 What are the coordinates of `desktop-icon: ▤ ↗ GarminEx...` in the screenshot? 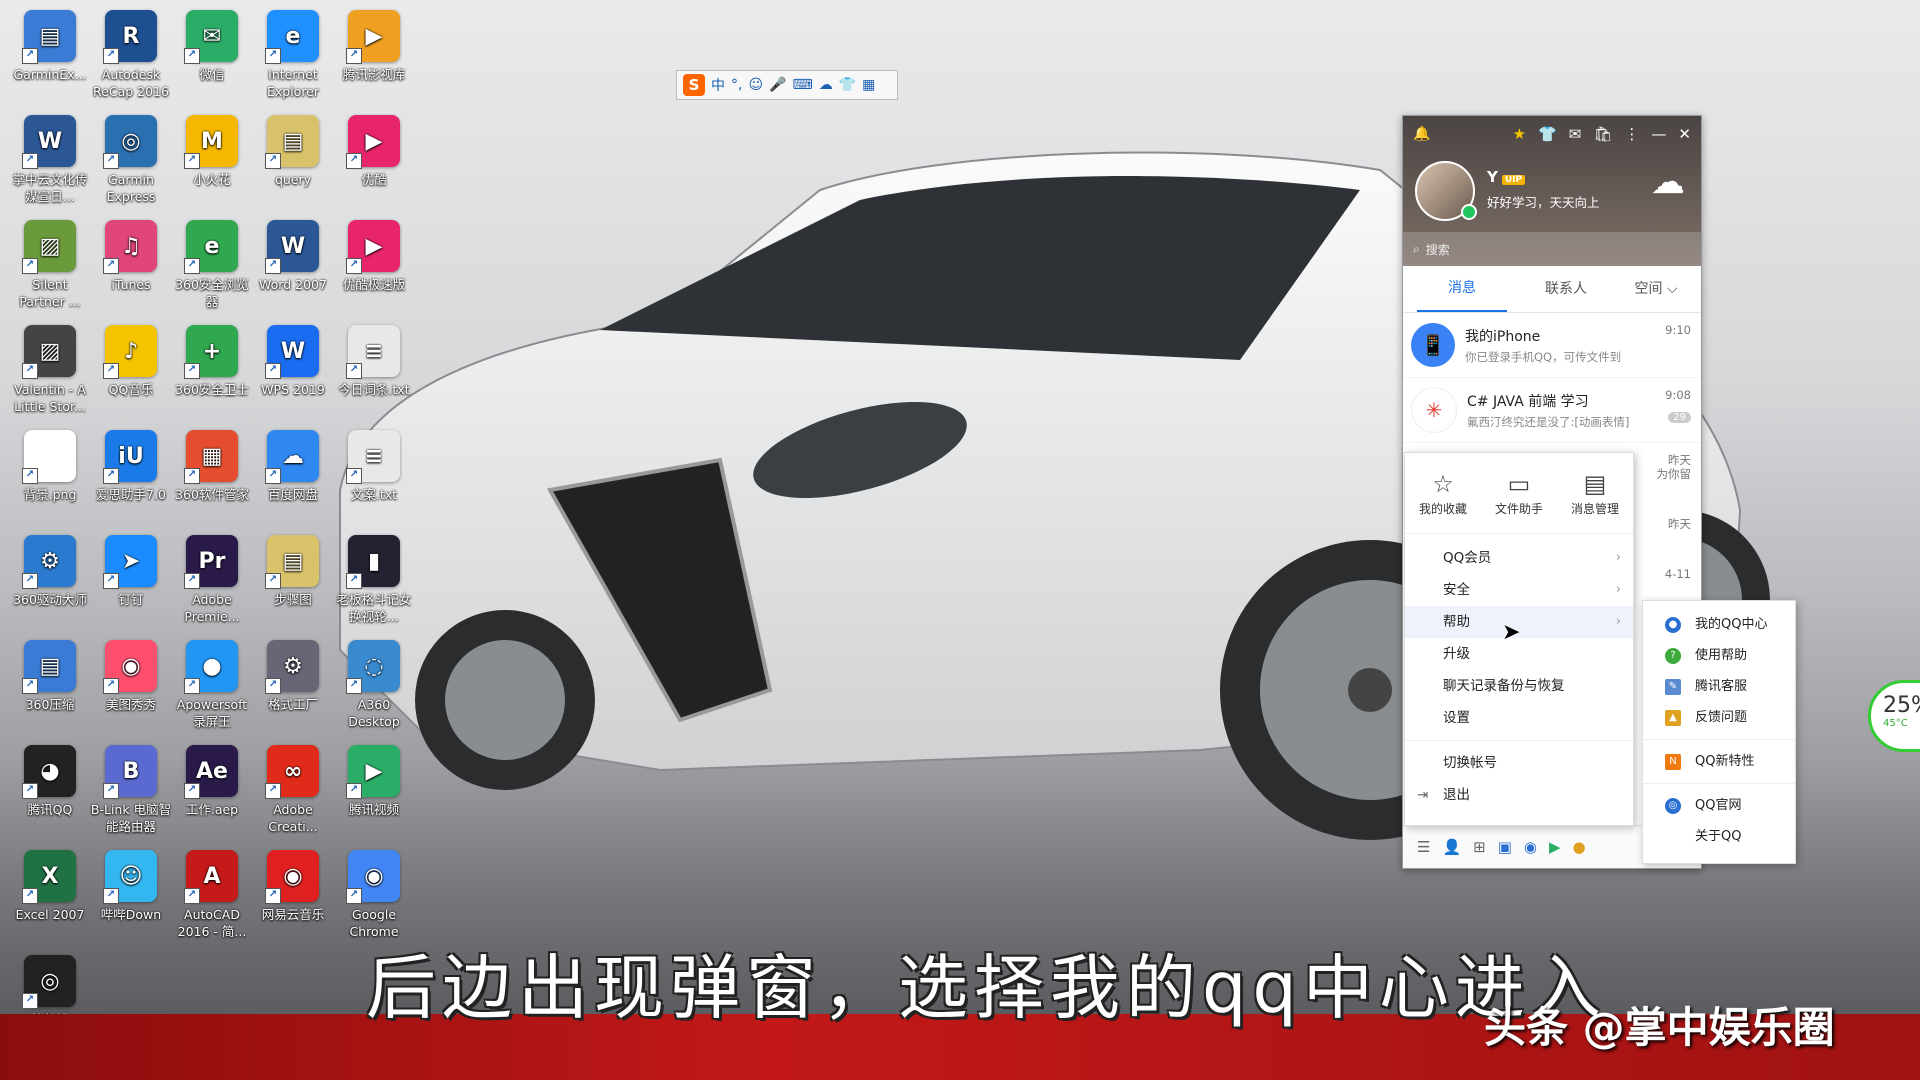 It's located at (50, 46).